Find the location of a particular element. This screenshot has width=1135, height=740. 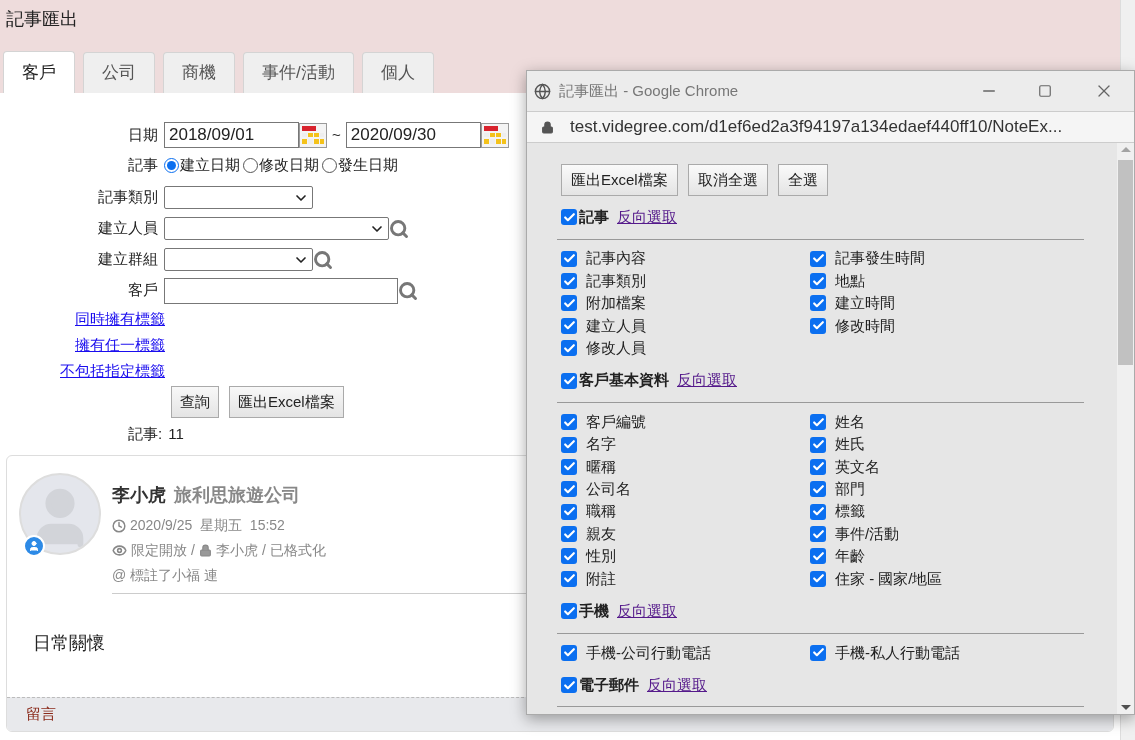

tag-filter-link: 同時擁有標籤 is located at coordinates (120, 319).